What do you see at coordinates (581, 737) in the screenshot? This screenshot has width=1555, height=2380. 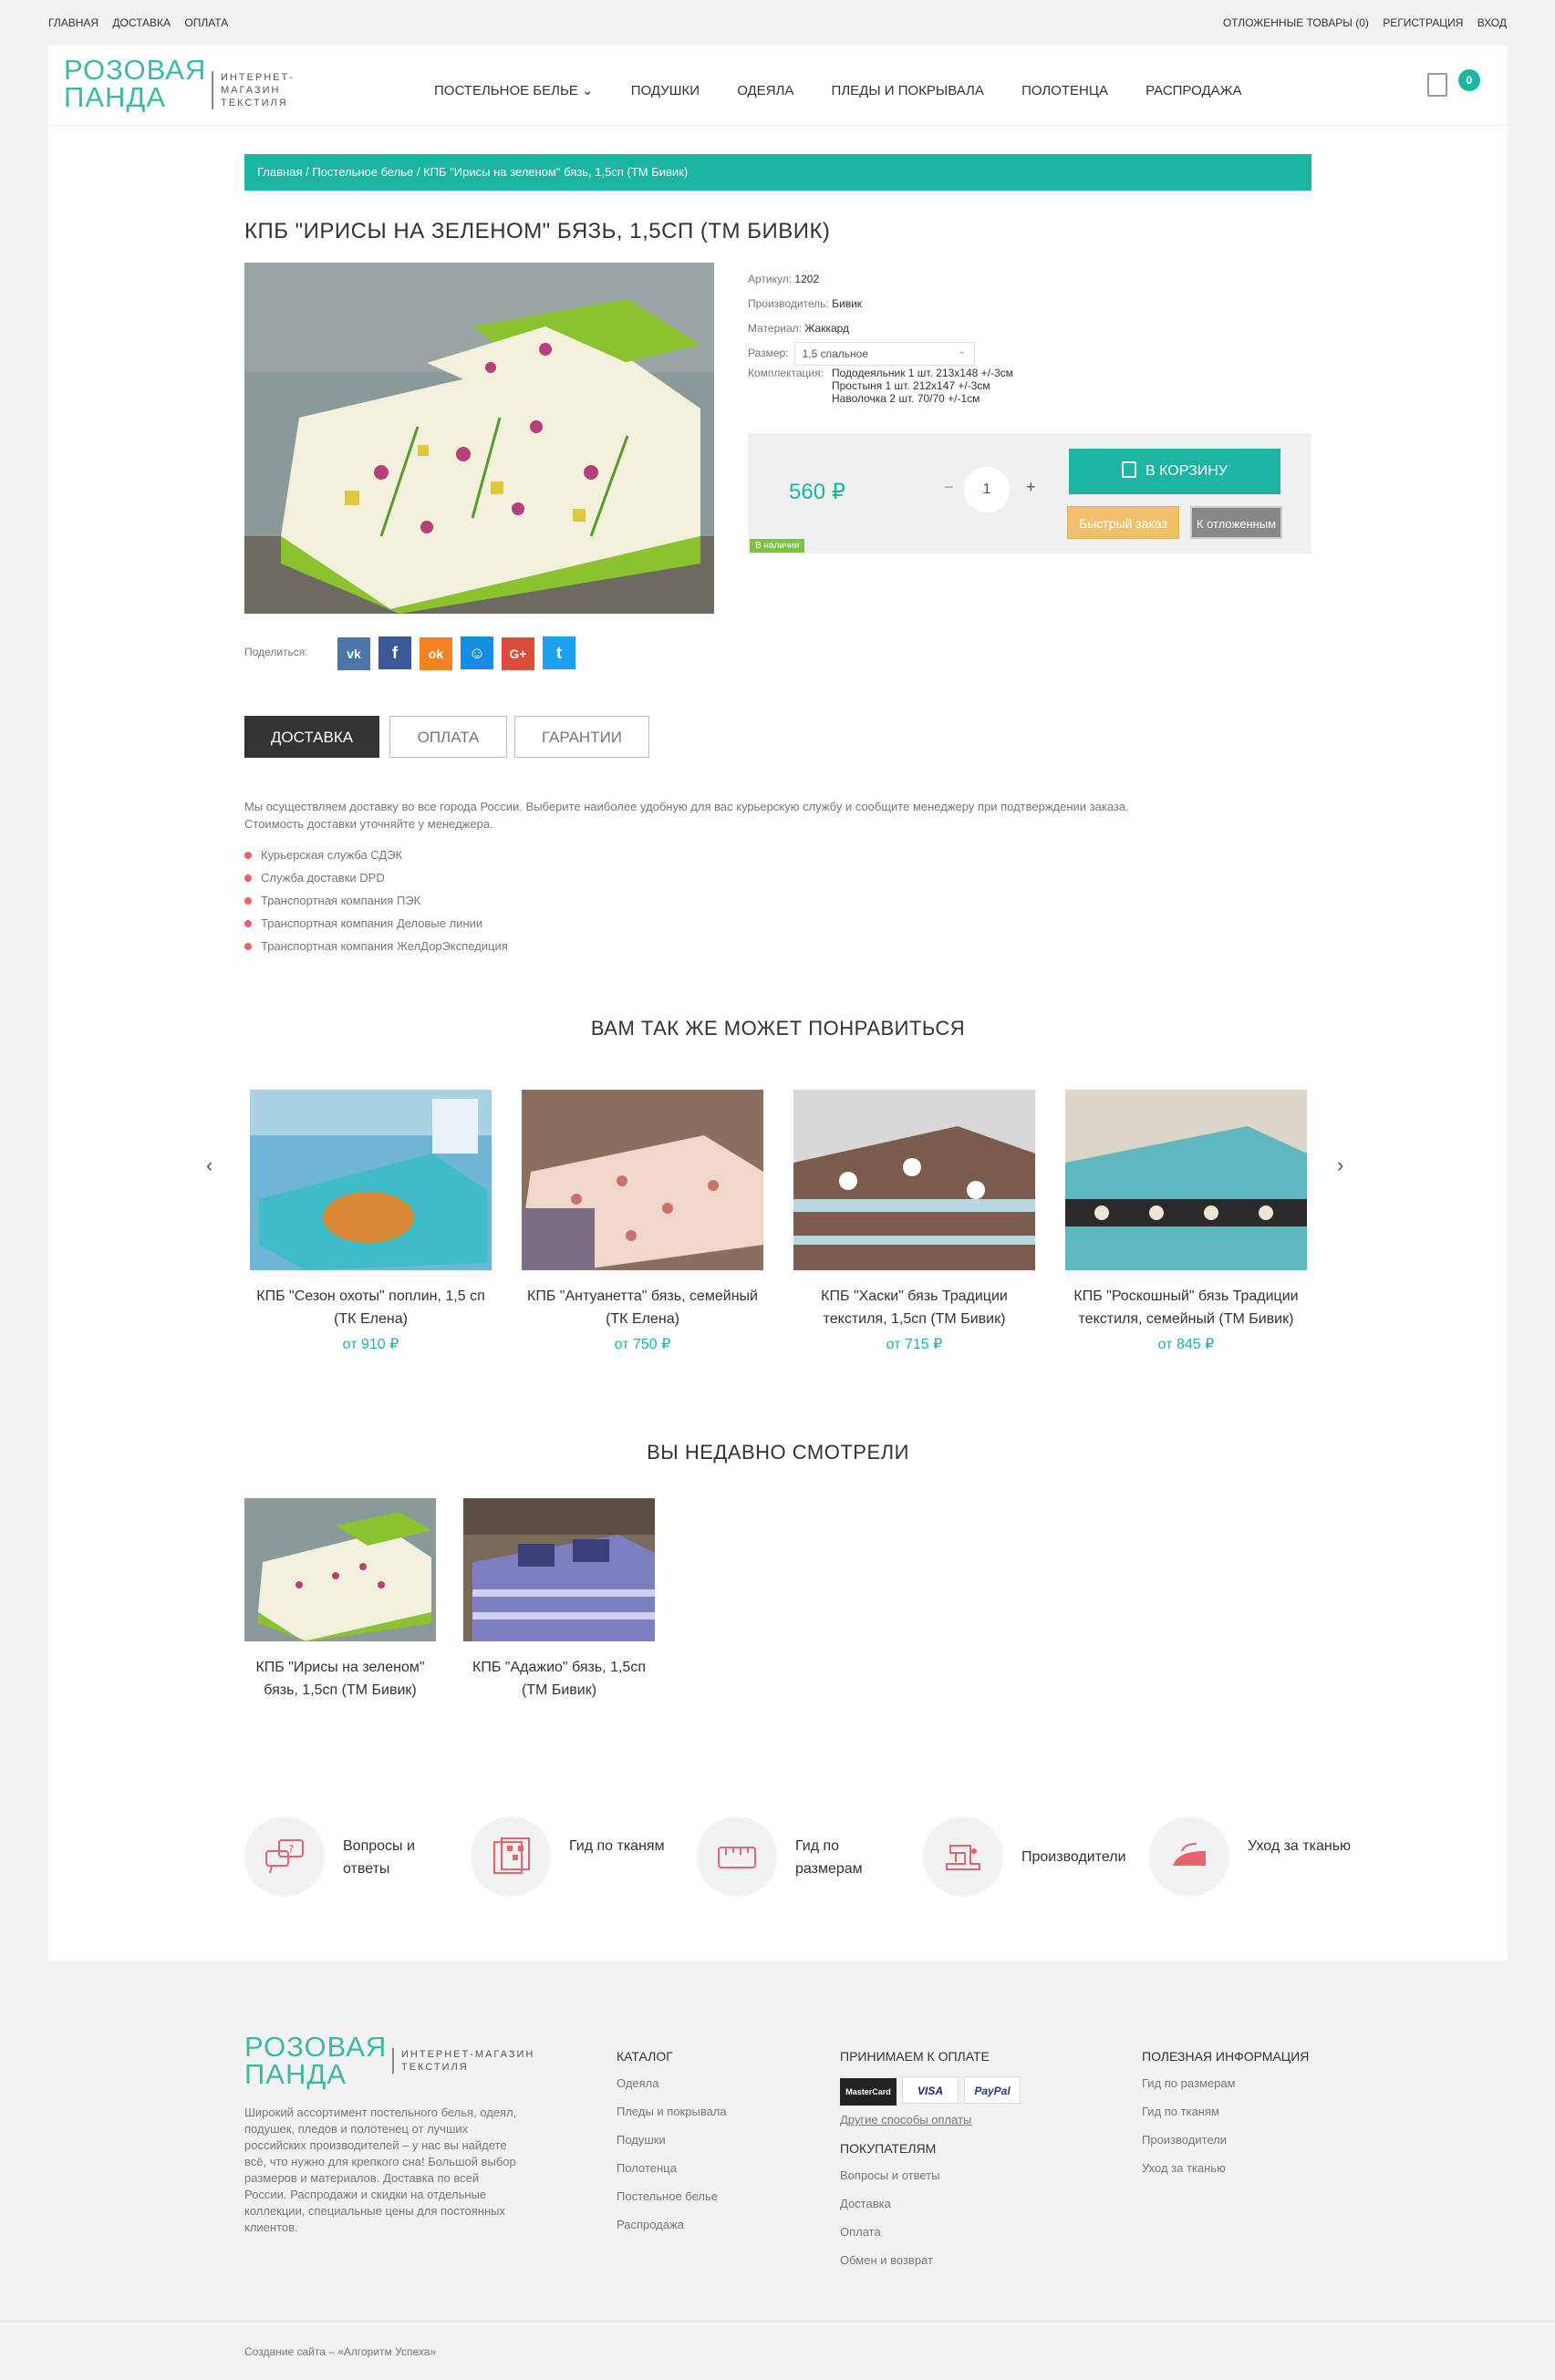 I see `tab-guarantees: ГАРАНТИИ` at bounding box center [581, 737].